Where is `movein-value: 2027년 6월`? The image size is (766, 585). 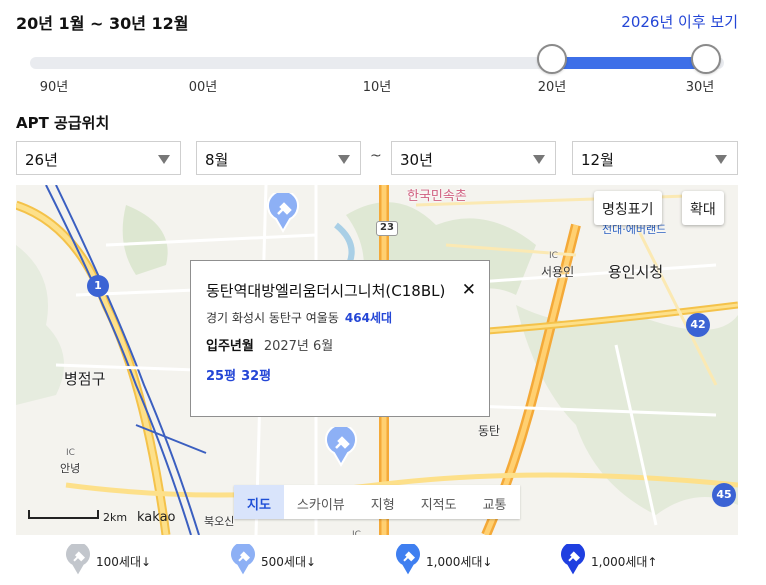 movein-value: 2027년 6월 is located at coordinates (298, 346).